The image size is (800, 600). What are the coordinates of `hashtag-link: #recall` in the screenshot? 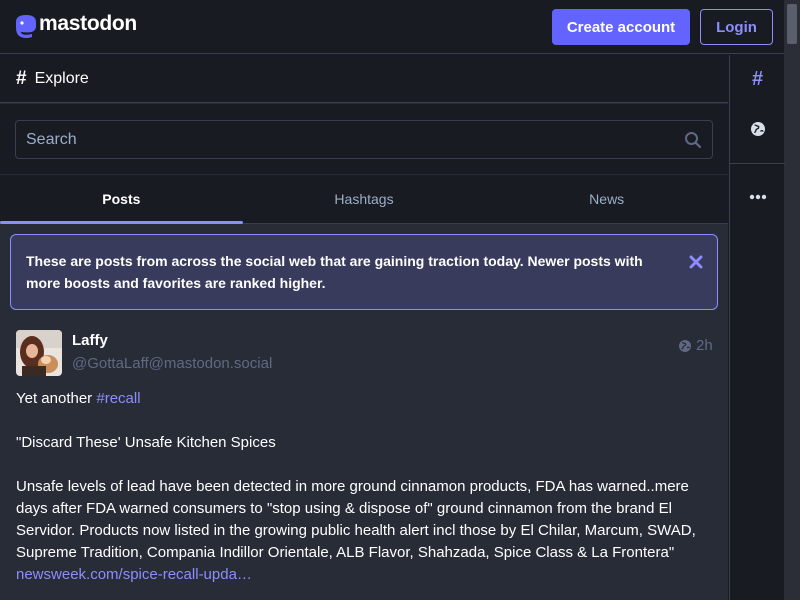 It's located at (118, 398).